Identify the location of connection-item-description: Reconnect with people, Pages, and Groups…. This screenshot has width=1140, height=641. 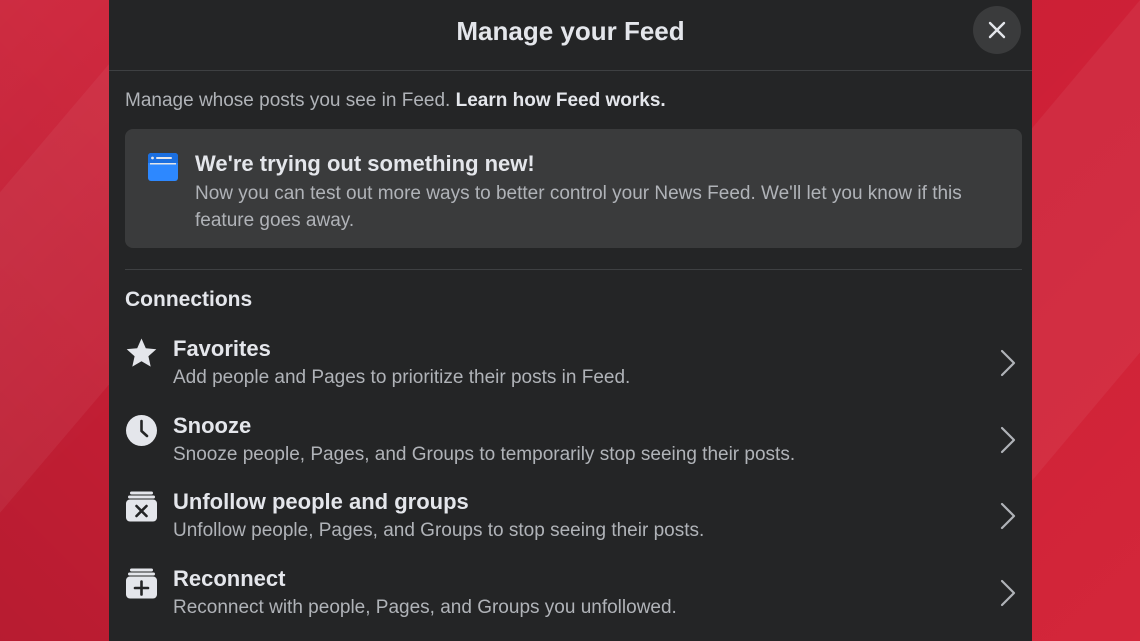
(425, 607).